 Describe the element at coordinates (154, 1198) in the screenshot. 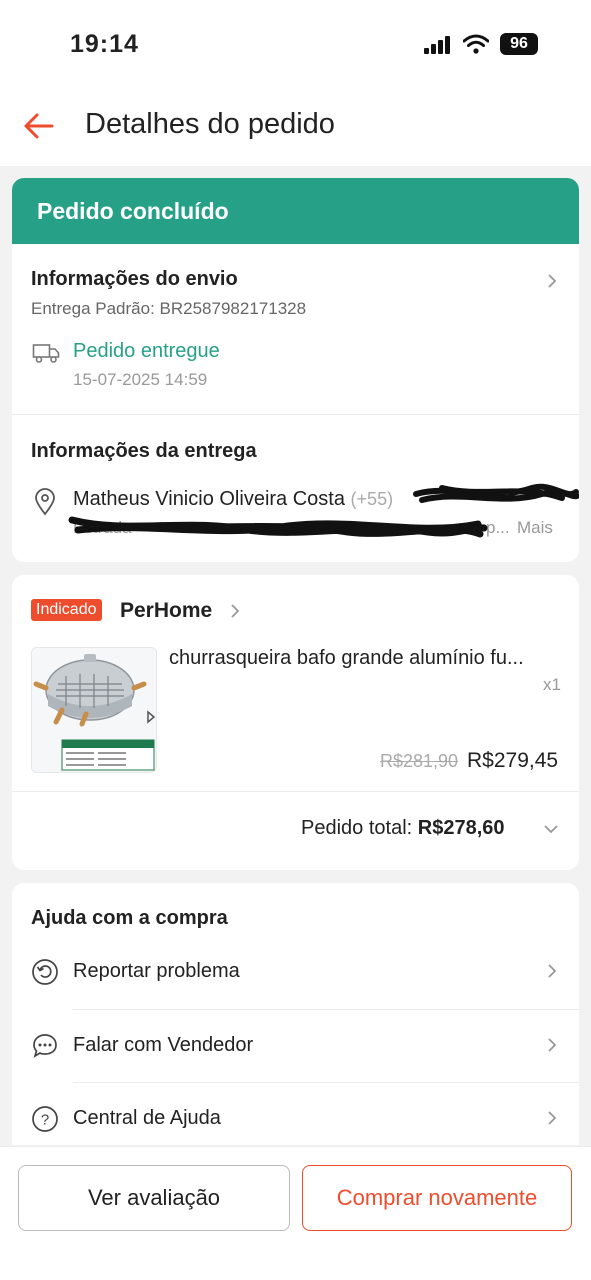

I see `view-review-button: Ver avaliação` at that location.